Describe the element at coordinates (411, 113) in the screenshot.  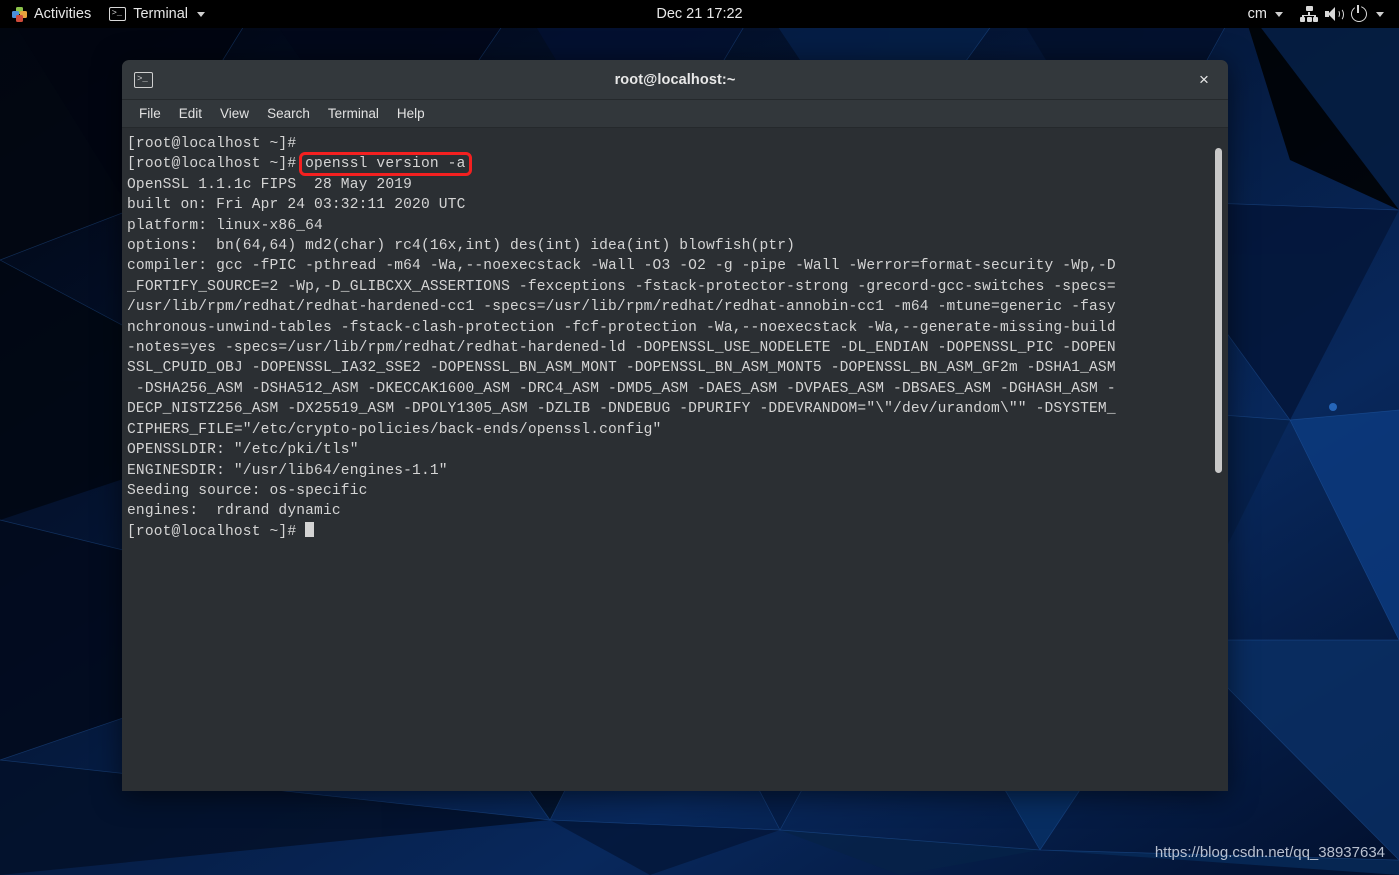
I see `menu-item-help: Help` at that location.